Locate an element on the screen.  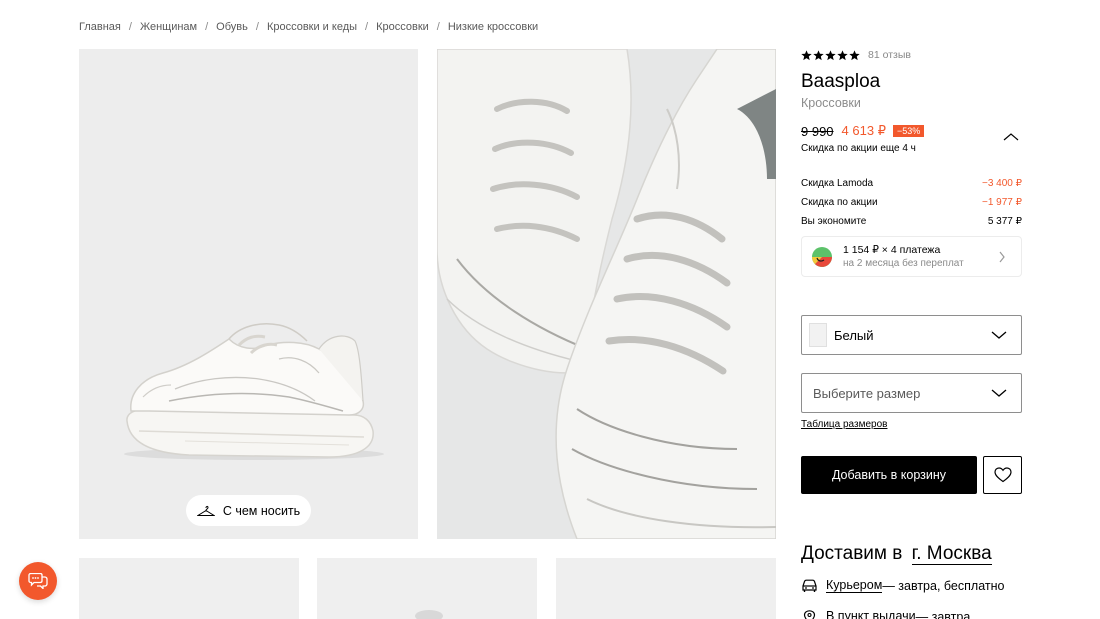
size-select: Выберите размер is located at coordinates (911, 393).